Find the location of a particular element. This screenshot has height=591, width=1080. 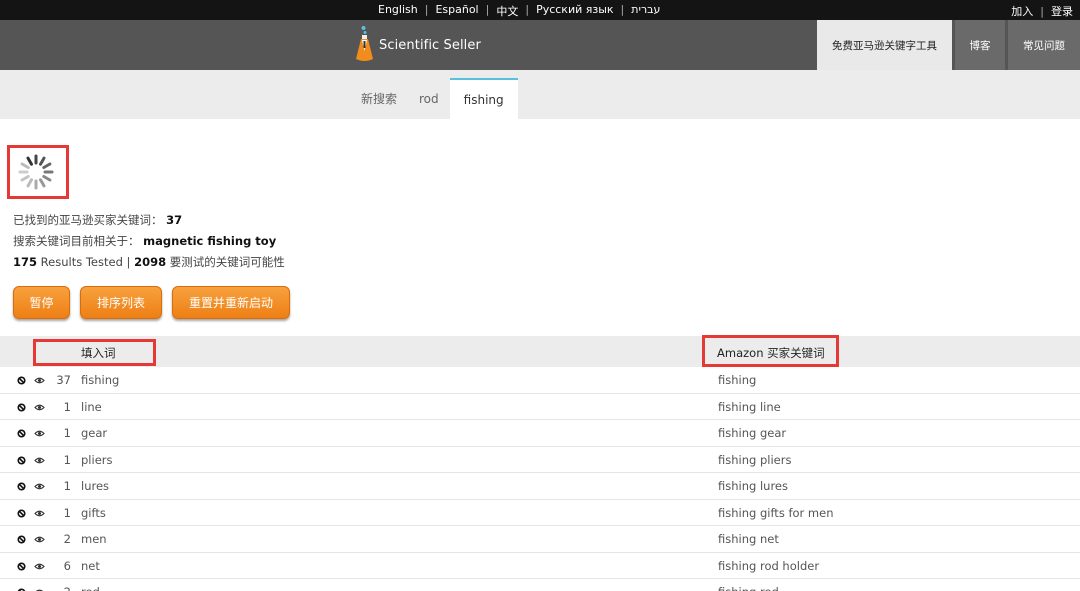

tab-new-search: 新搜索 is located at coordinates (379, 98).